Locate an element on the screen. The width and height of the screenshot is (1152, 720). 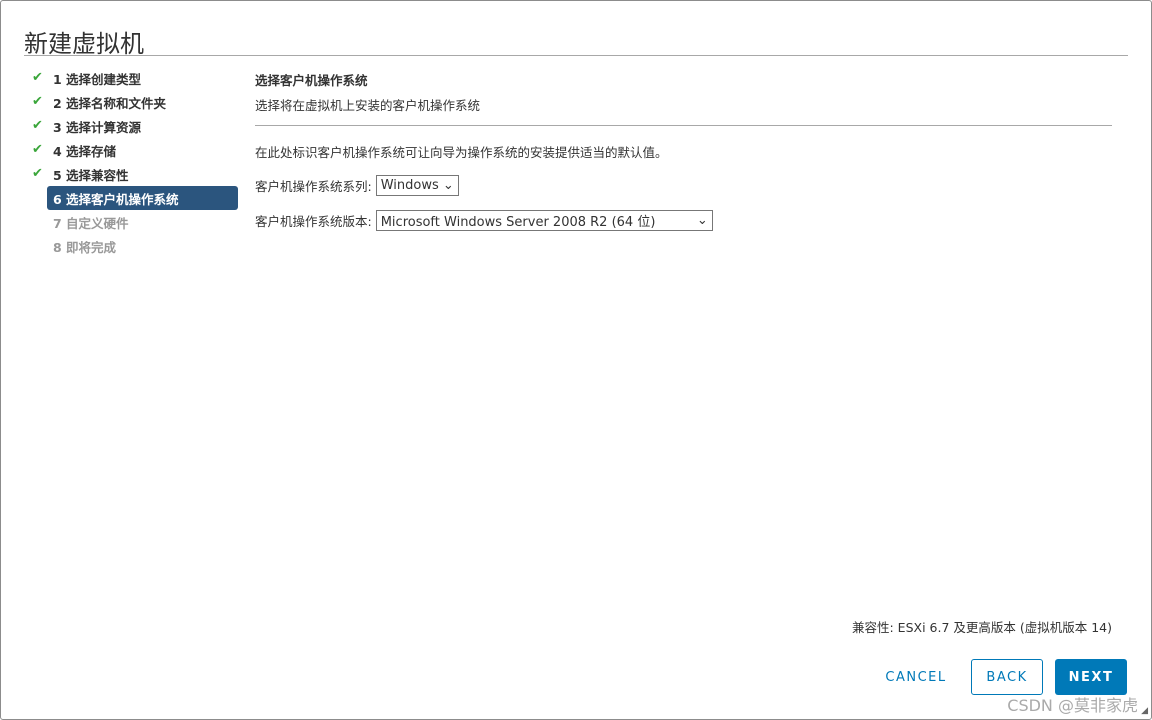
section-subheading: 选择将在虚拟机上安装的客户机操作系统 is located at coordinates (368, 105).